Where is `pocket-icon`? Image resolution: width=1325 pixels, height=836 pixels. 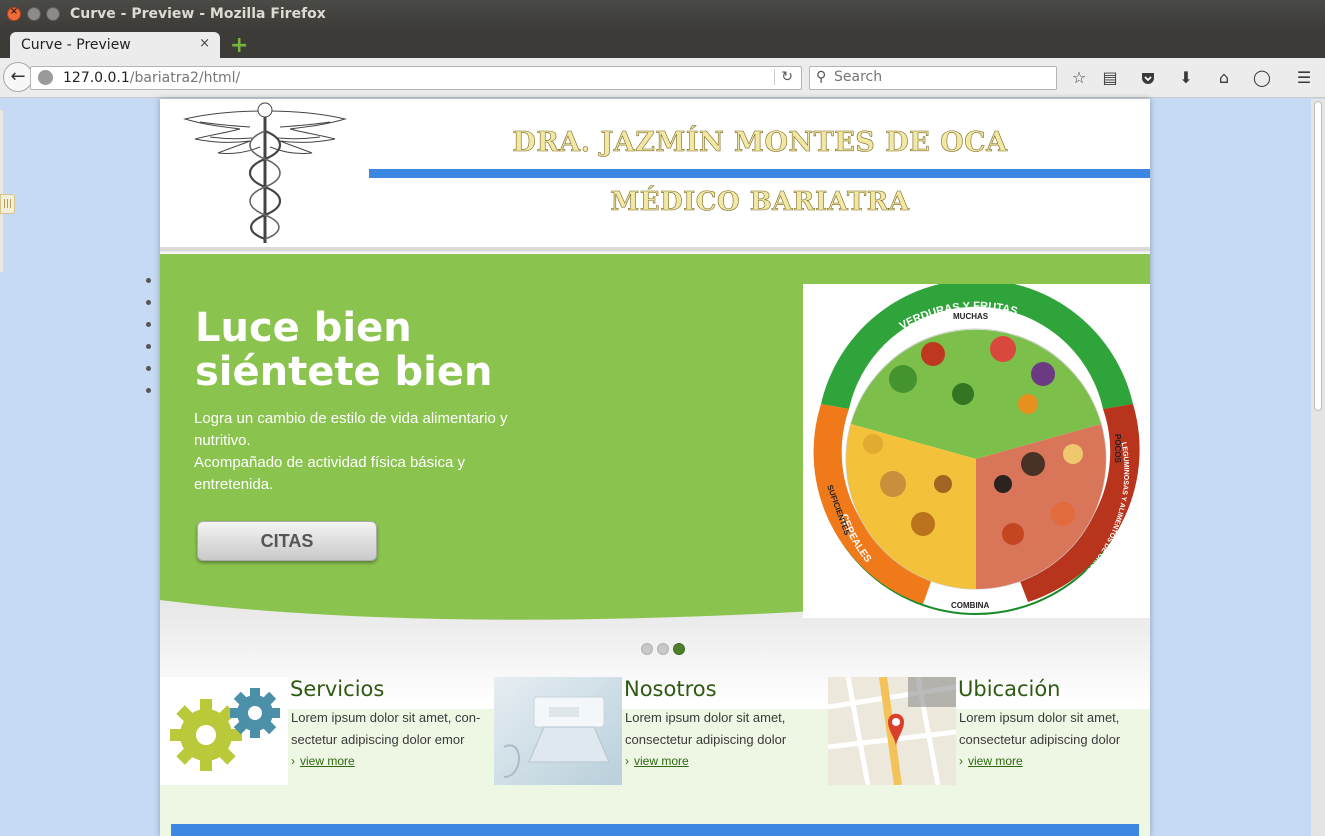 pocket-icon is located at coordinates (1148, 78).